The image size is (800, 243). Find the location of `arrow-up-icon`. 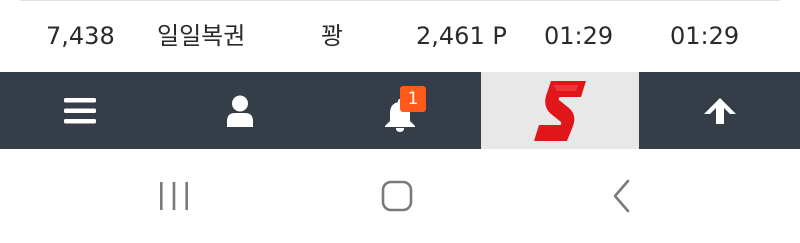

arrow-up-icon is located at coordinates (720, 110).